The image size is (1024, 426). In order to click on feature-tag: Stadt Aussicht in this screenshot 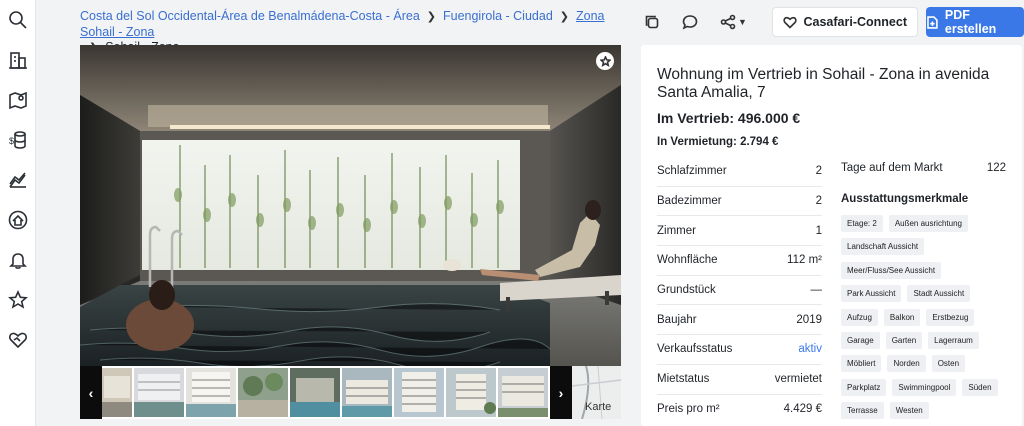, I will do `click(939, 294)`.